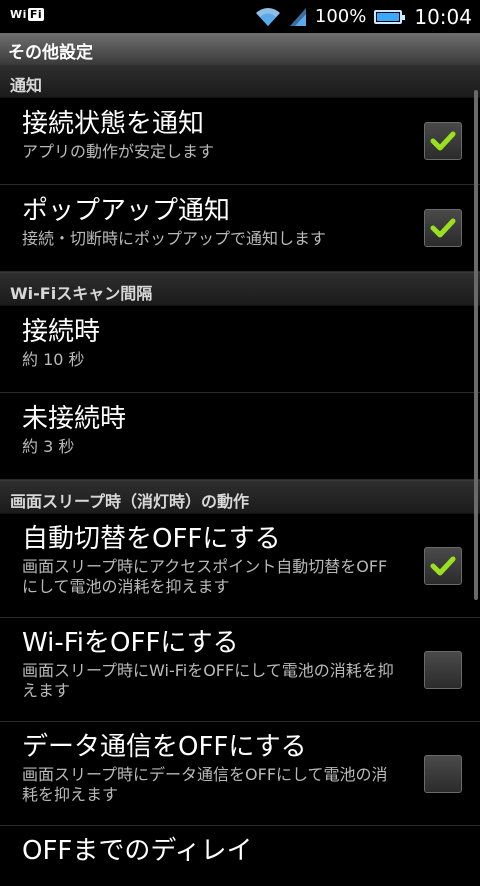 The height and width of the screenshot is (886, 480). Describe the element at coordinates (476, 345) in the screenshot. I see `scrollbar` at that location.